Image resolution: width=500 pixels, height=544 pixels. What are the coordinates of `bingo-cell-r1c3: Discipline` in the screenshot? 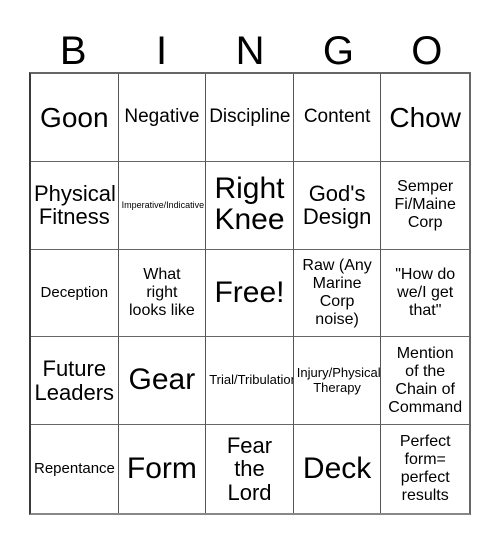 It's located at (250, 118).